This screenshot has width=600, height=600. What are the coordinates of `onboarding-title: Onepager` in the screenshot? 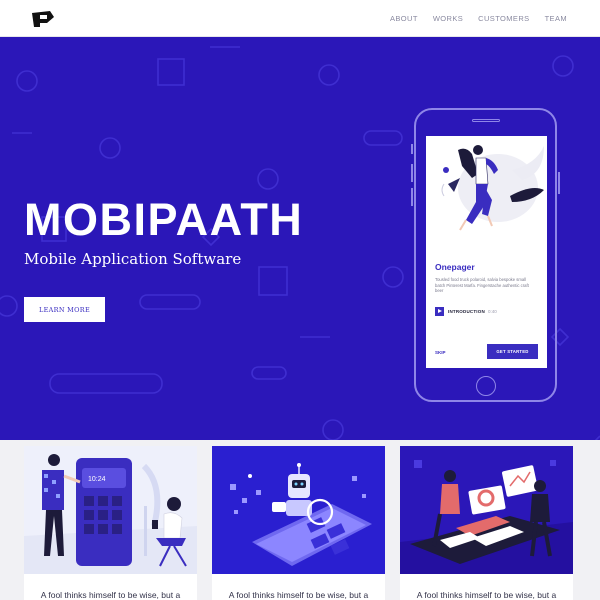 It's located at (455, 267).